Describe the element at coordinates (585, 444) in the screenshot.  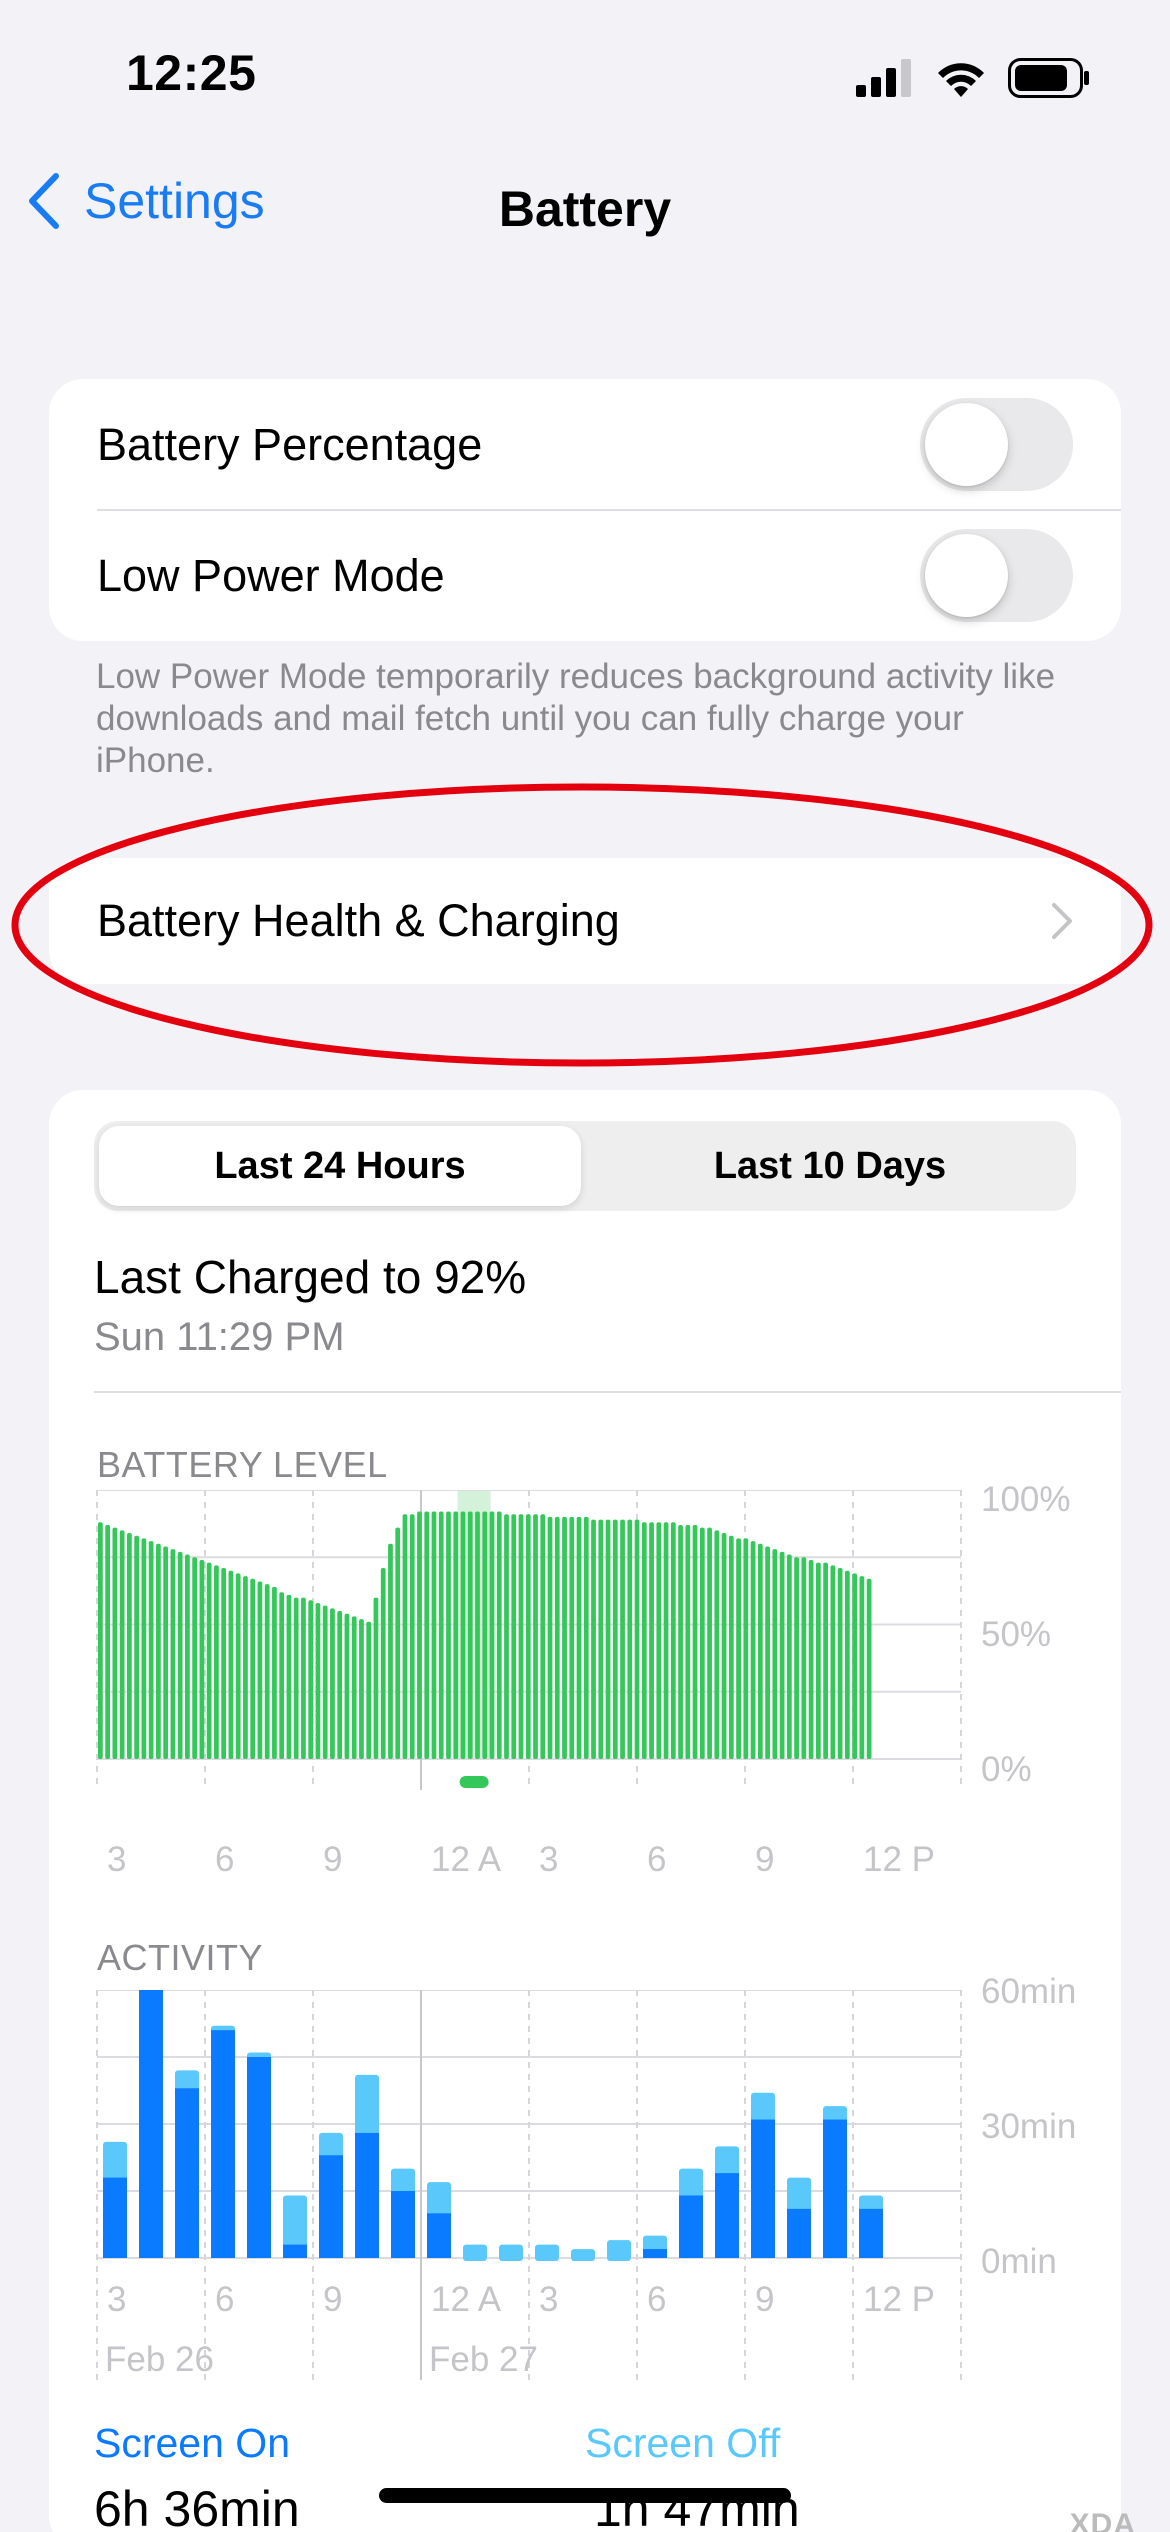
I see `battery-percentage-row: Battery Percentage` at that location.